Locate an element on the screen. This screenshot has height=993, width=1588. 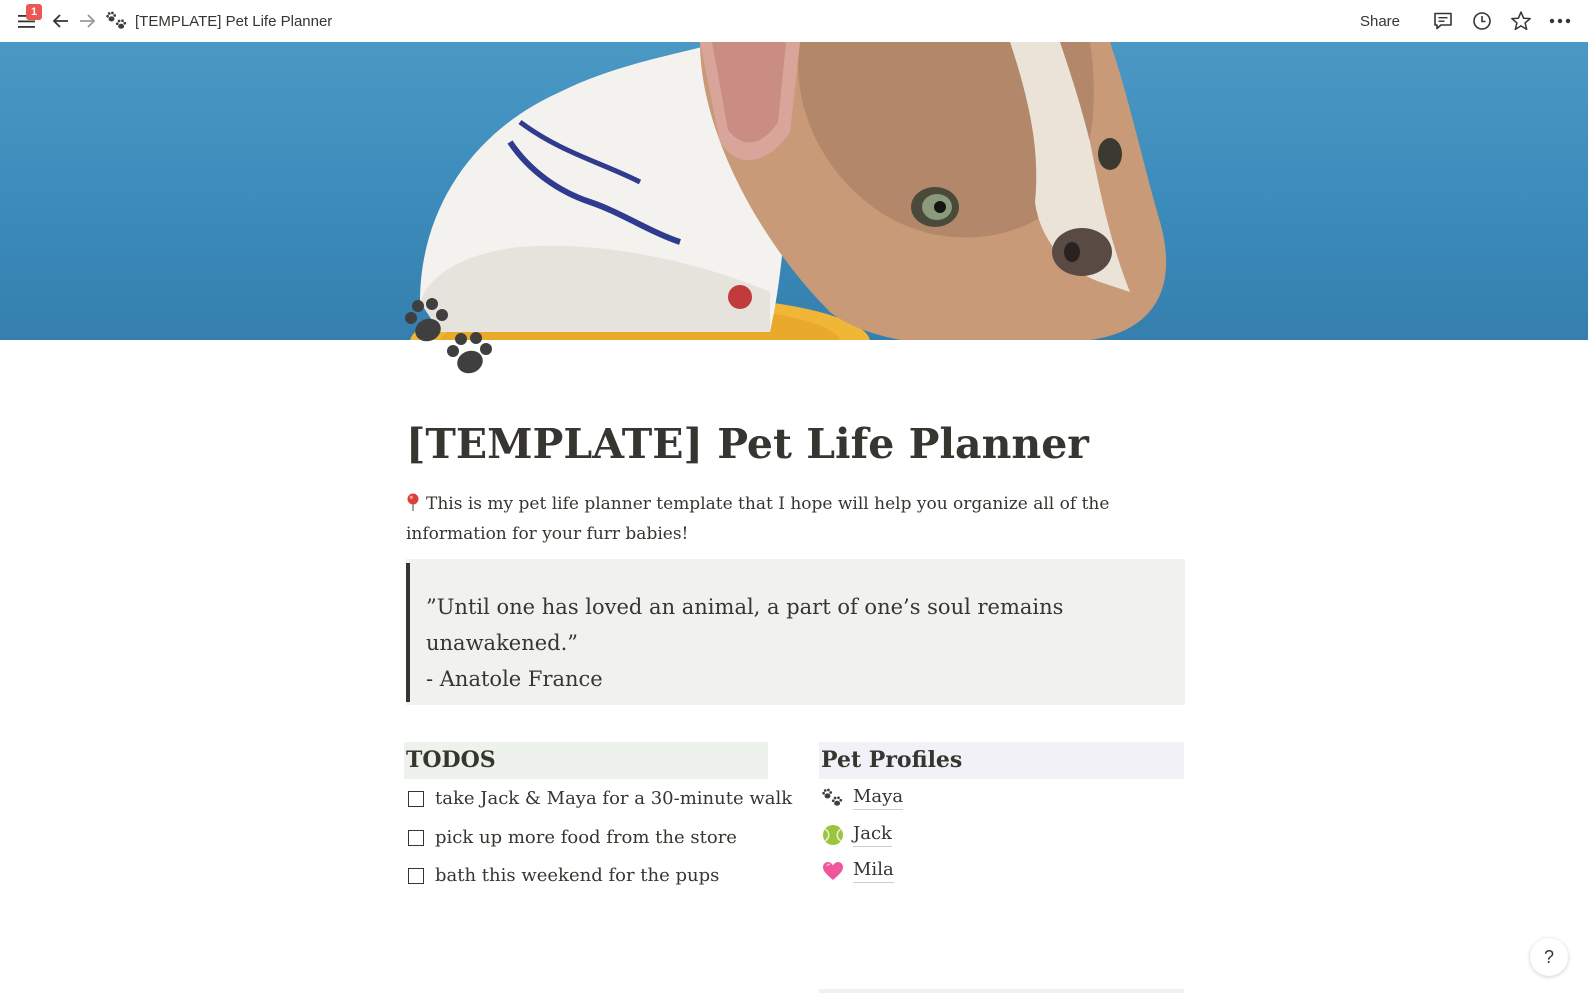
todo-item: pick up more food from the store is located at coordinates (572, 837).